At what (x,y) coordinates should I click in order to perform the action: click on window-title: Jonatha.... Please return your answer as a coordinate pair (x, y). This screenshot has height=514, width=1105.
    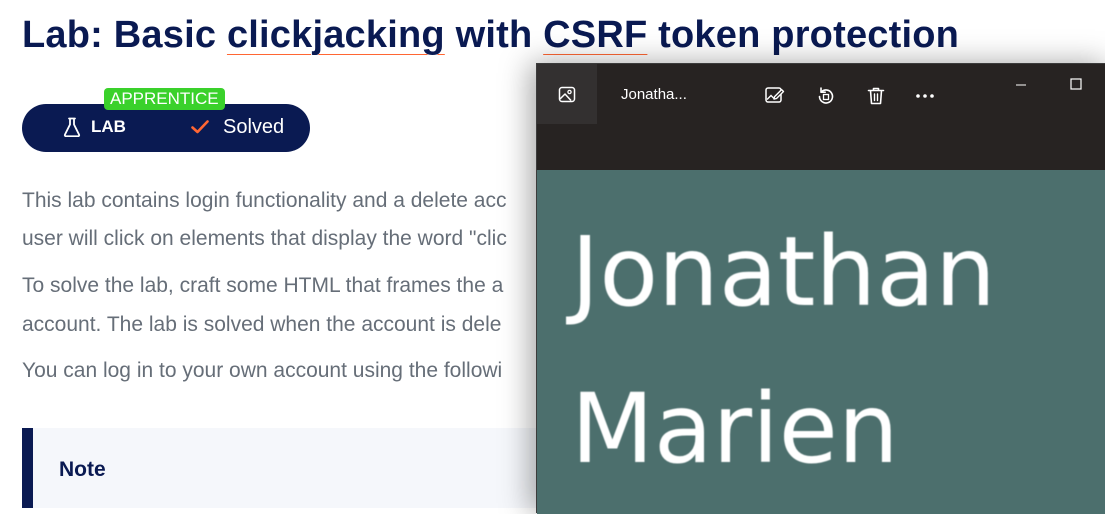
    Looking at the image, I should click on (654, 94).